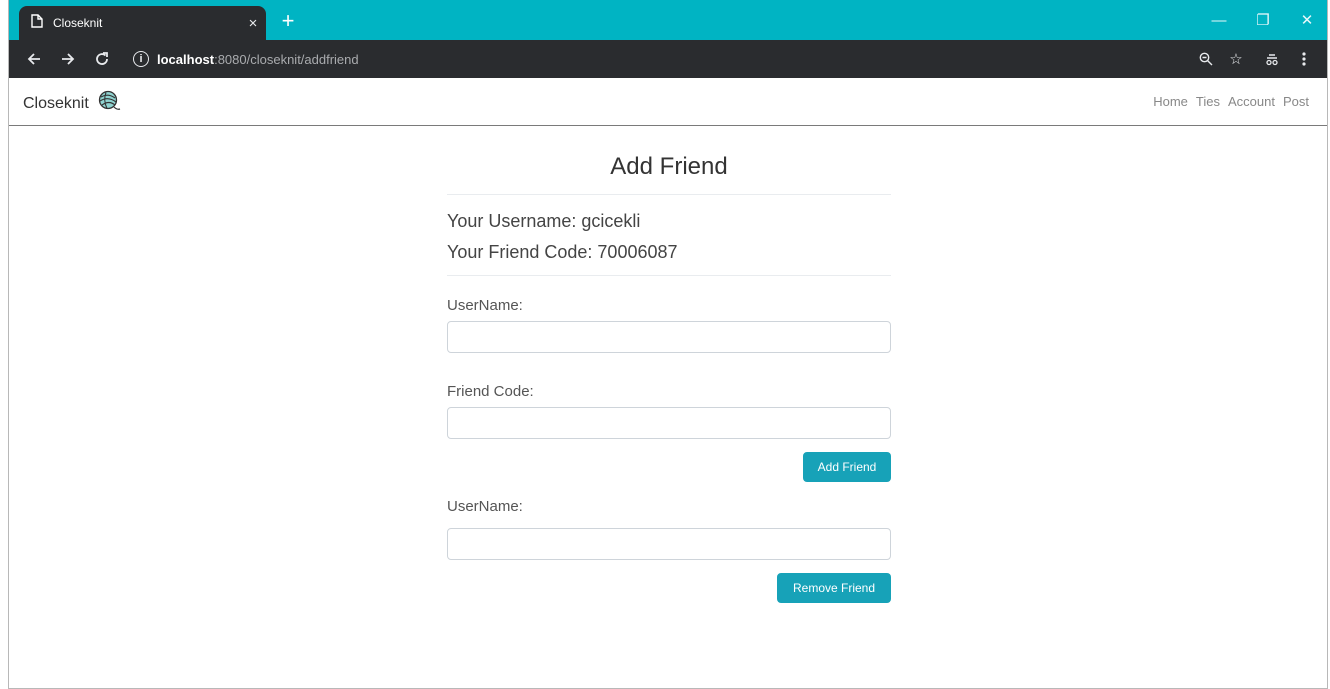 The image size is (1330, 689). I want to click on your-friend-code: Your Friend Code: 70006087, so click(562, 252).